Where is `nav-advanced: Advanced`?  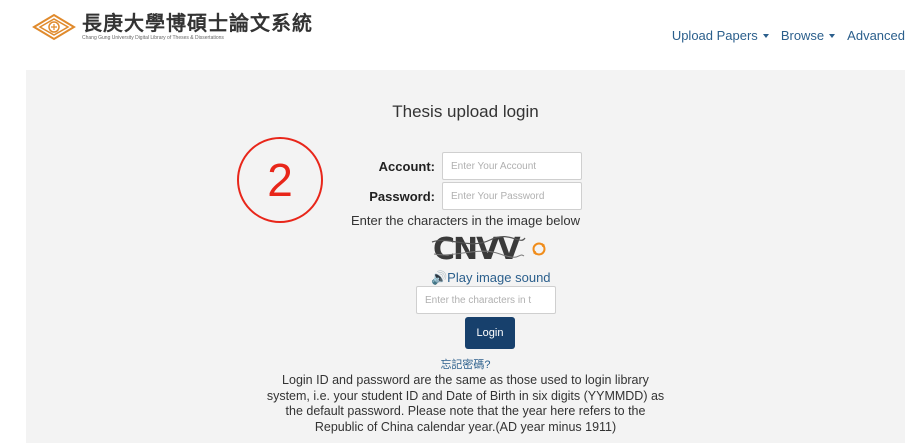
nav-advanced: Advanced is located at coordinates (876, 35).